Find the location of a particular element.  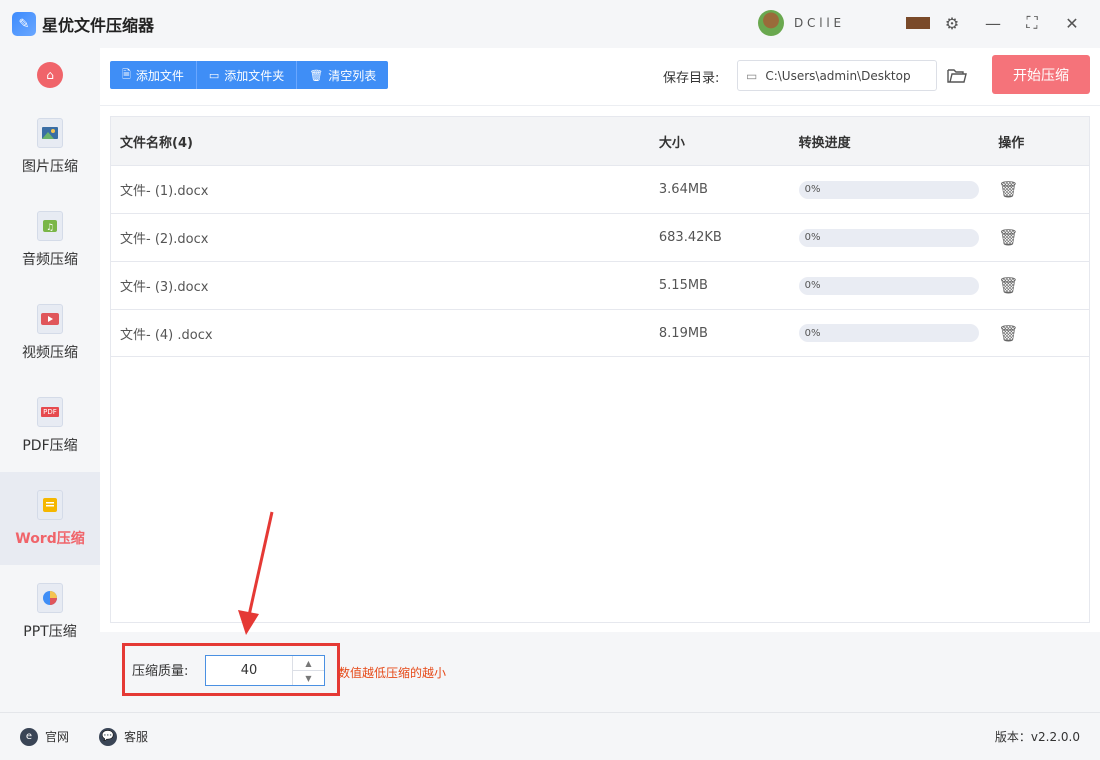

minimize-icon: — is located at coordinates (993, 23).